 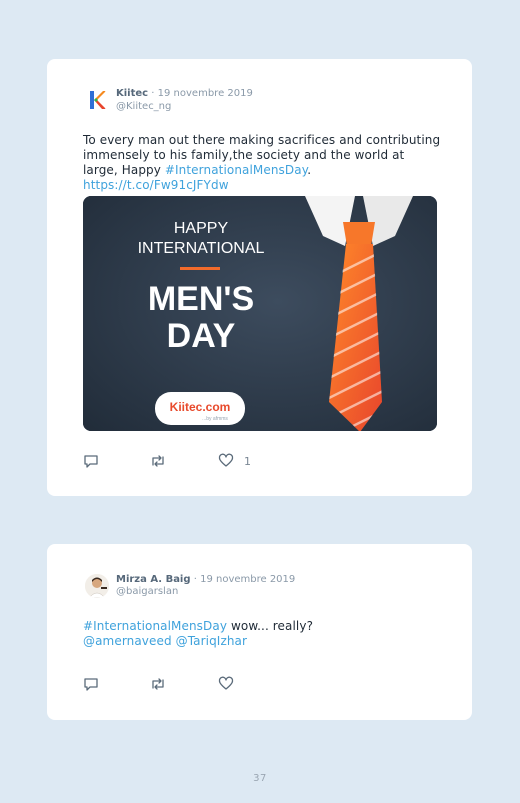 What do you see at coordinates (143, 106) in the screenshot?
I see `author-handle: @Kiitec_ng` at bounding box center [143, 106].